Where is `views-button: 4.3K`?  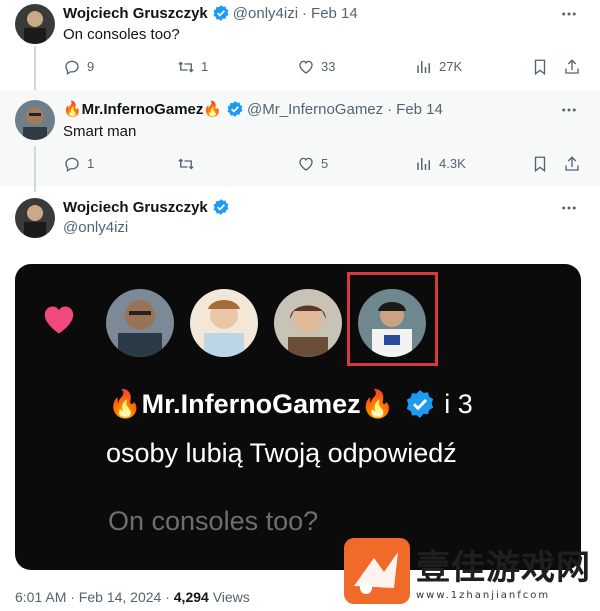
views-button: 4.3K is located at coordinates (440, 164).